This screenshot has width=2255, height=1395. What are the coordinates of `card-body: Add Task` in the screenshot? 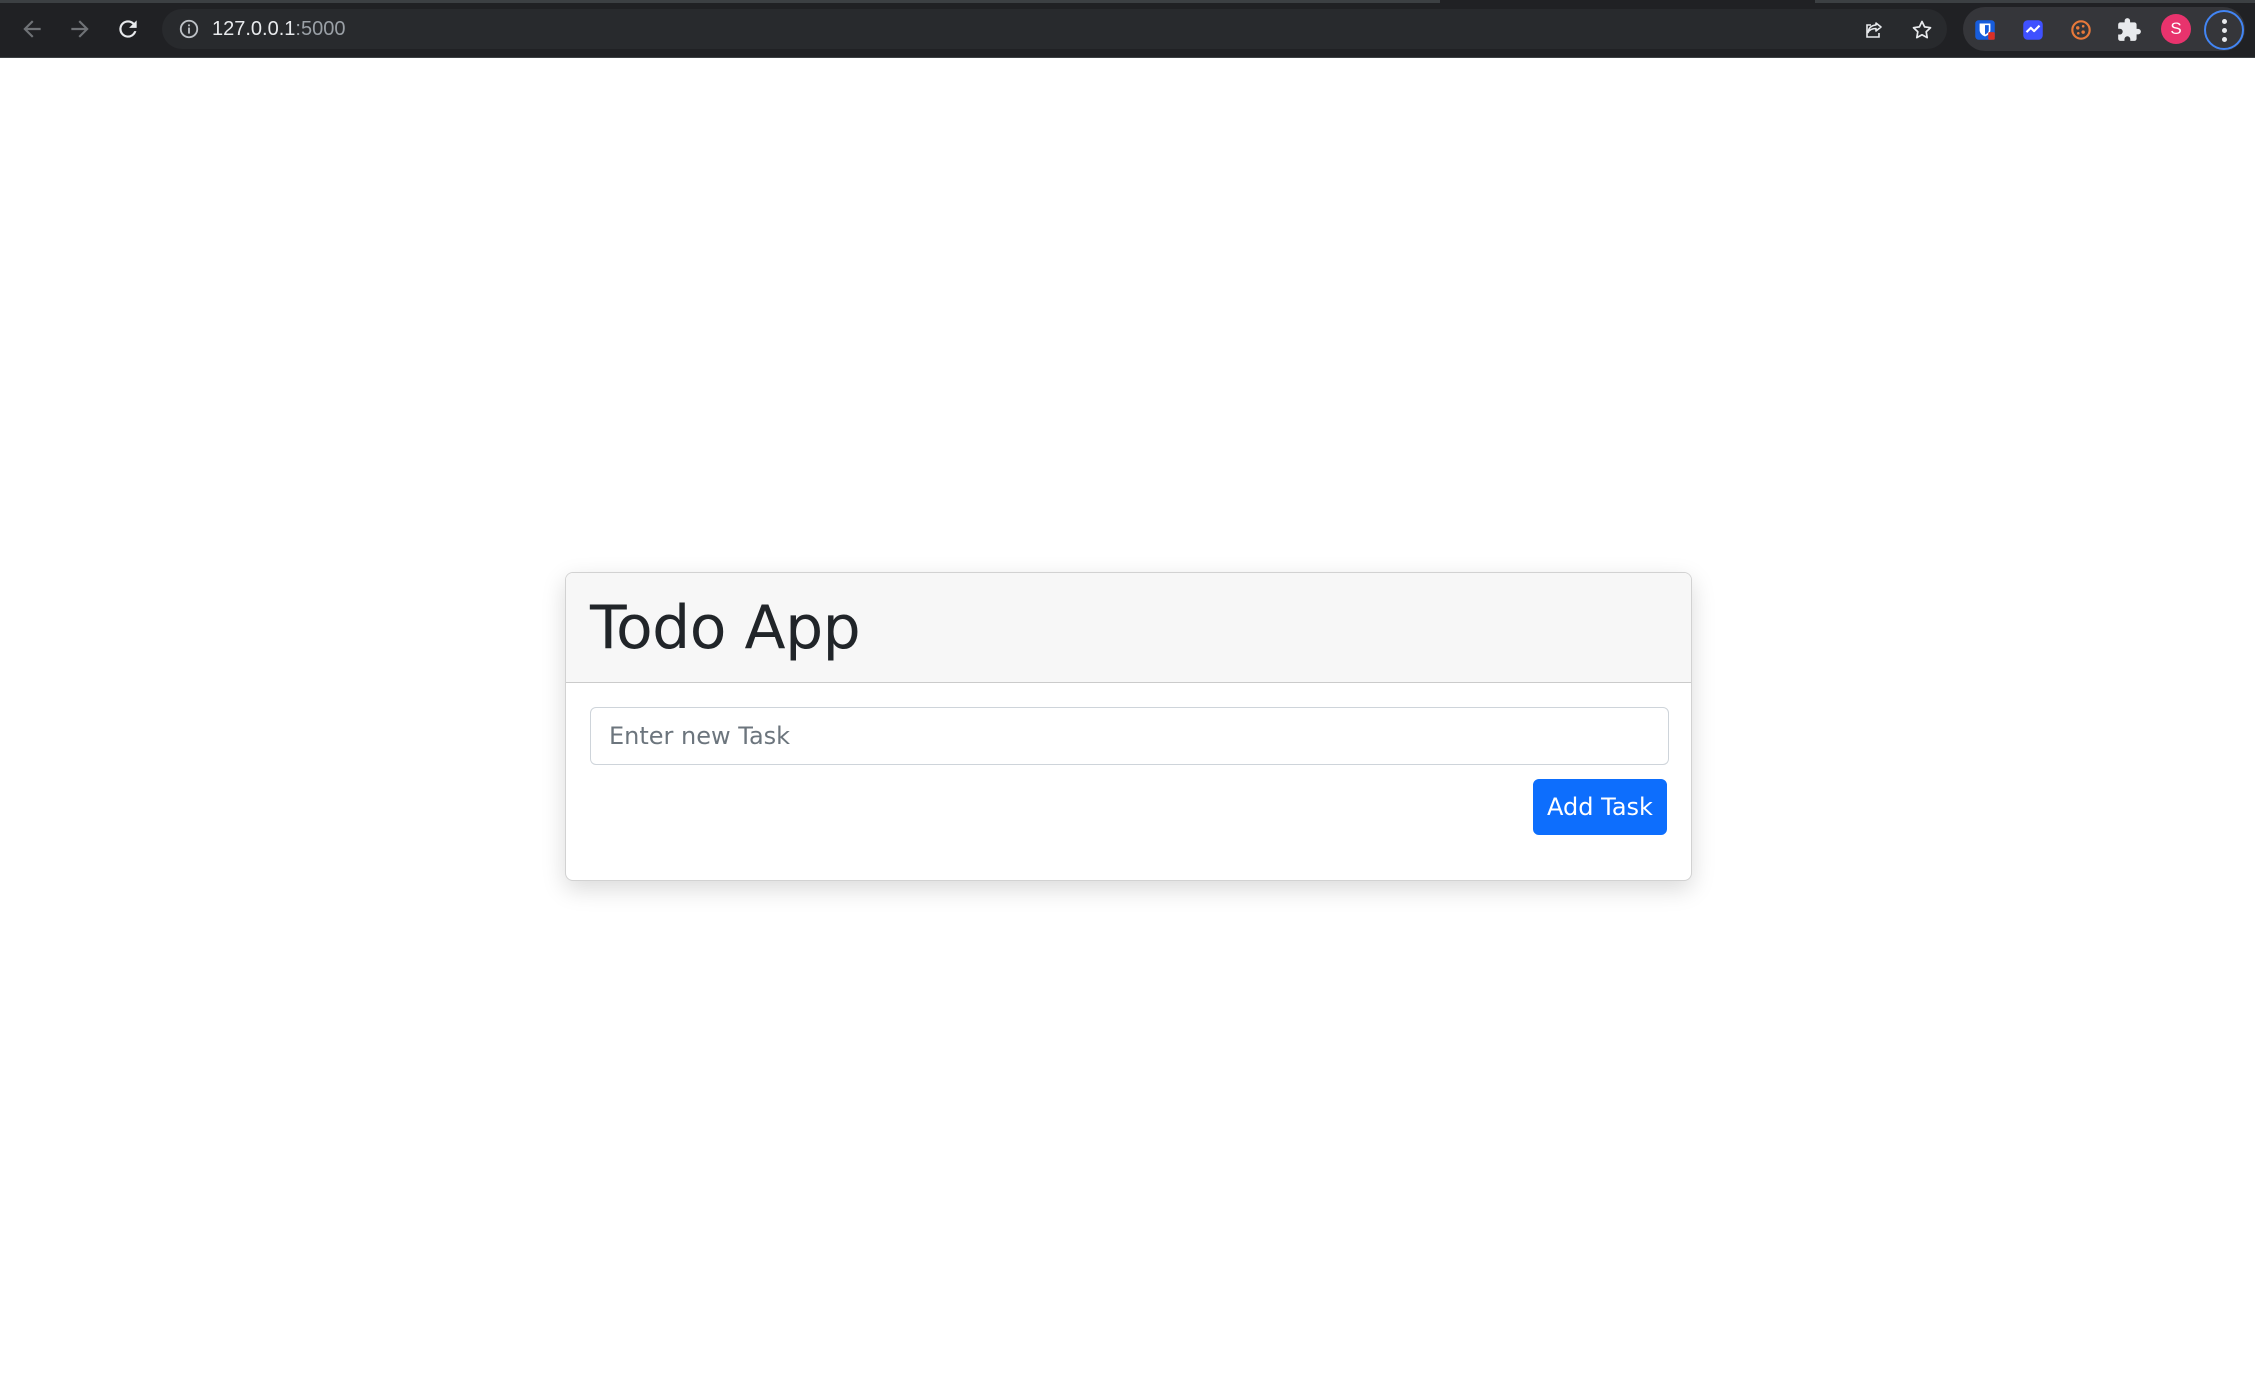 It's located at (1128, 759).